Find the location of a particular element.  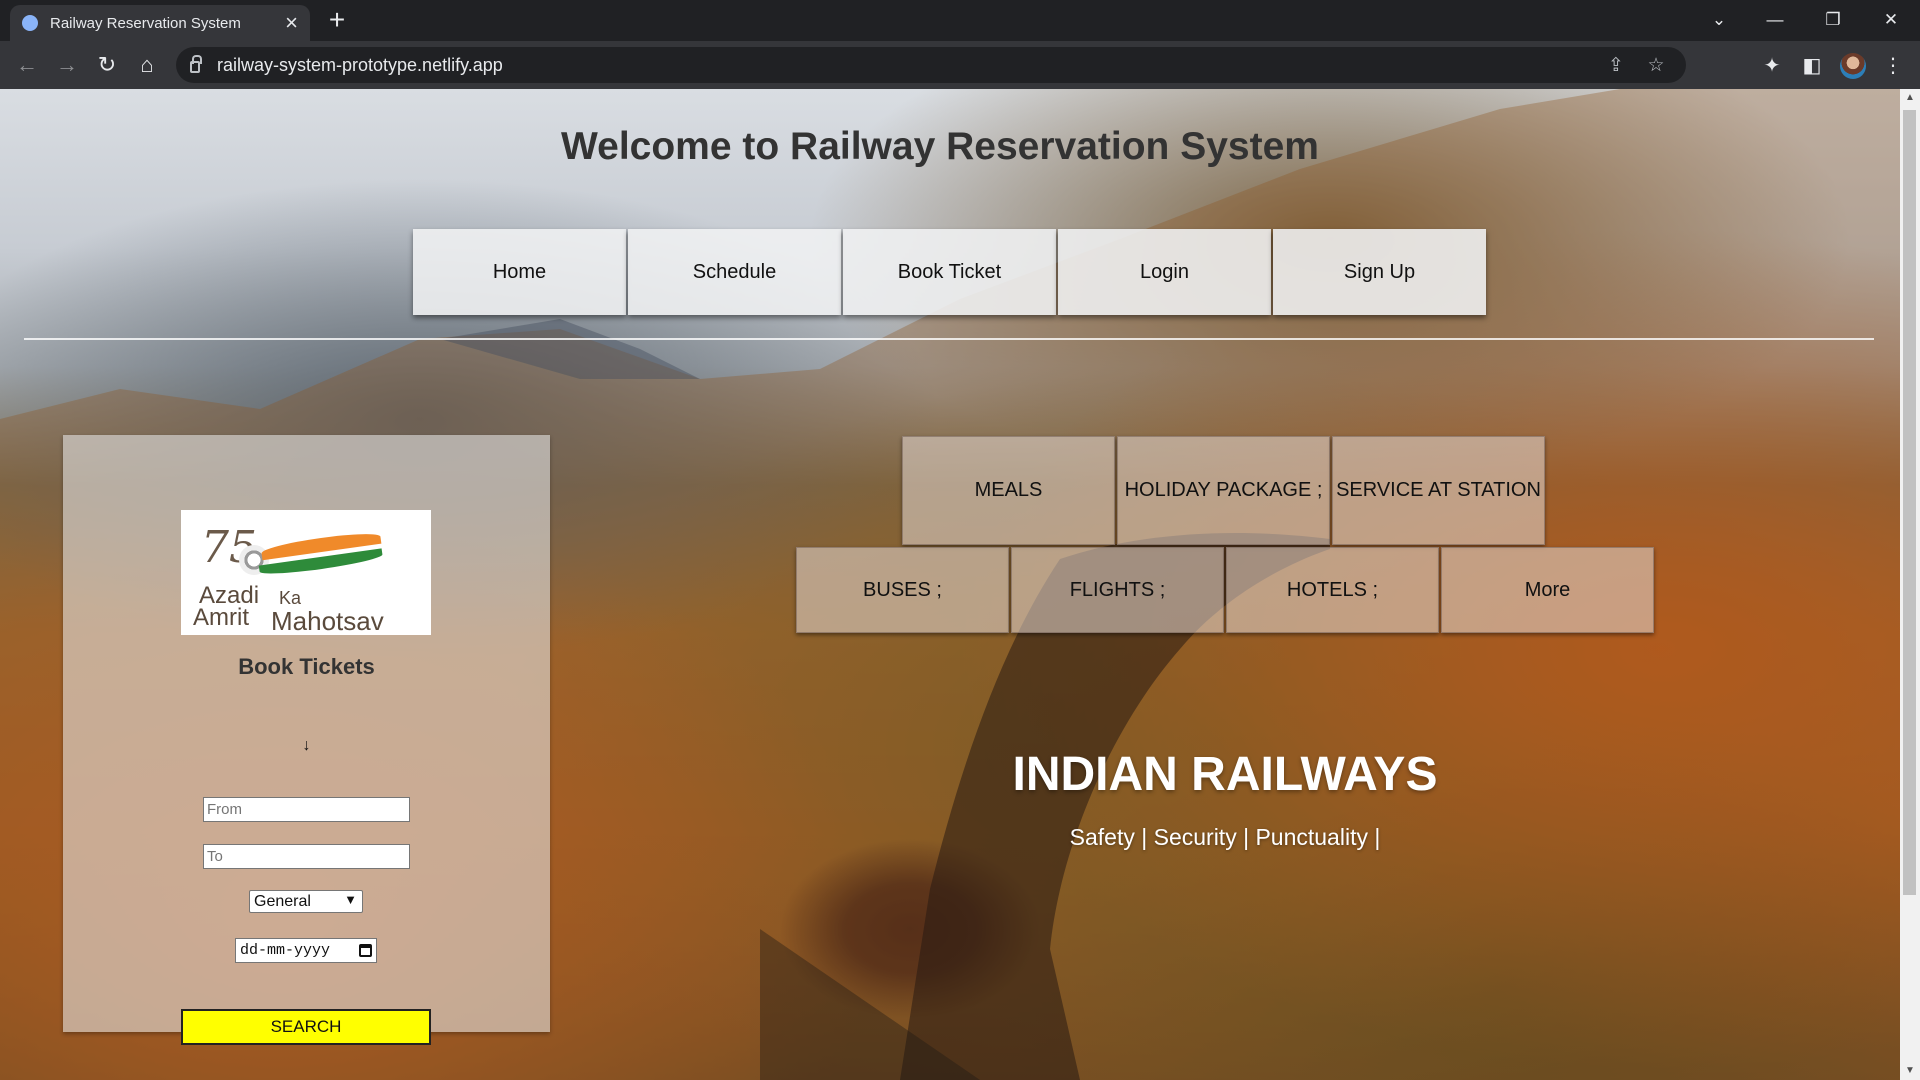

class-select-value: General is located at coordinates (282, 901).